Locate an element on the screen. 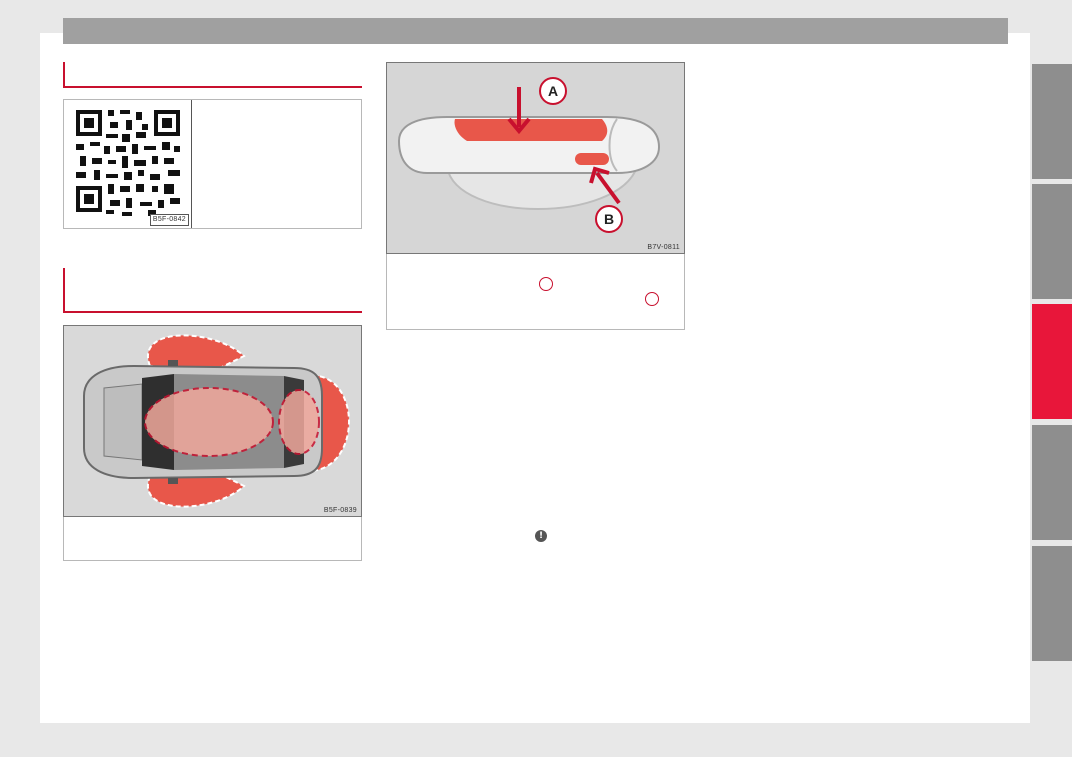 Image resolution: width=1072 pixels, height=757 pixels. warning-icon: ! is located at coordinates (541, 536).